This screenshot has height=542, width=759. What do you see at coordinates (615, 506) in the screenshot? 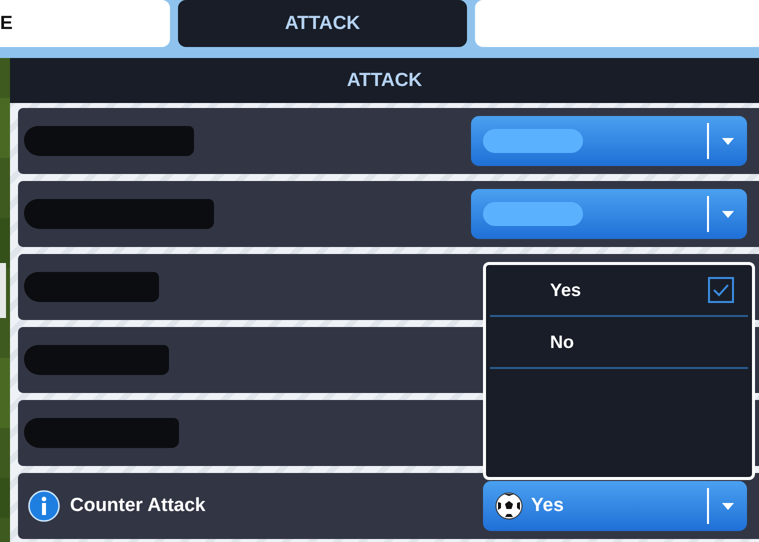
I see `dropdown: Yes` at bounding box center [615, 506].